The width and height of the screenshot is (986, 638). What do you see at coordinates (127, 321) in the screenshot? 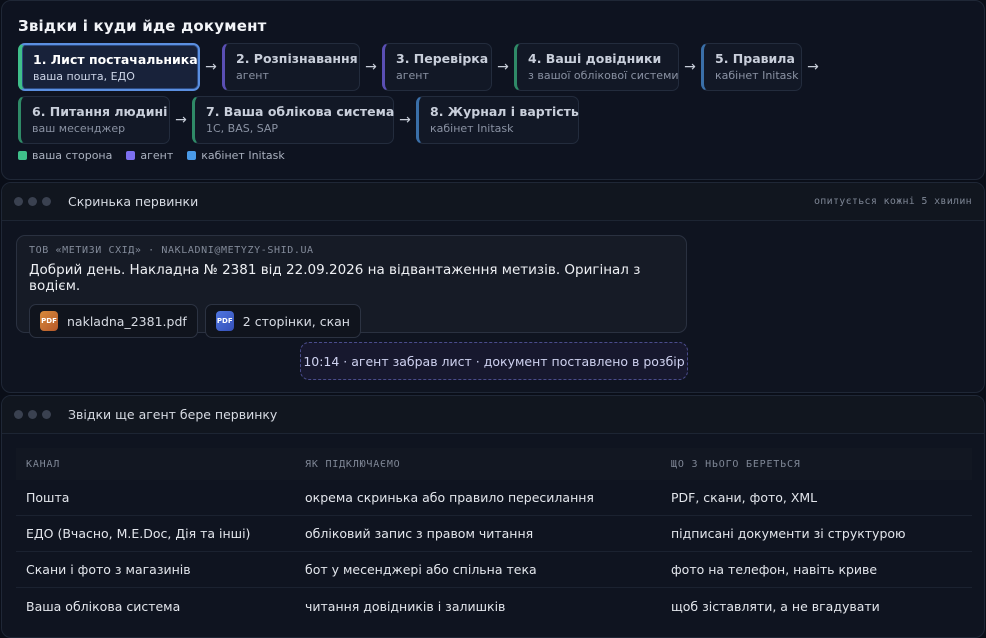
I see `attachment-label: nakladna_2381.pdf` at bounding box center [127, 321].